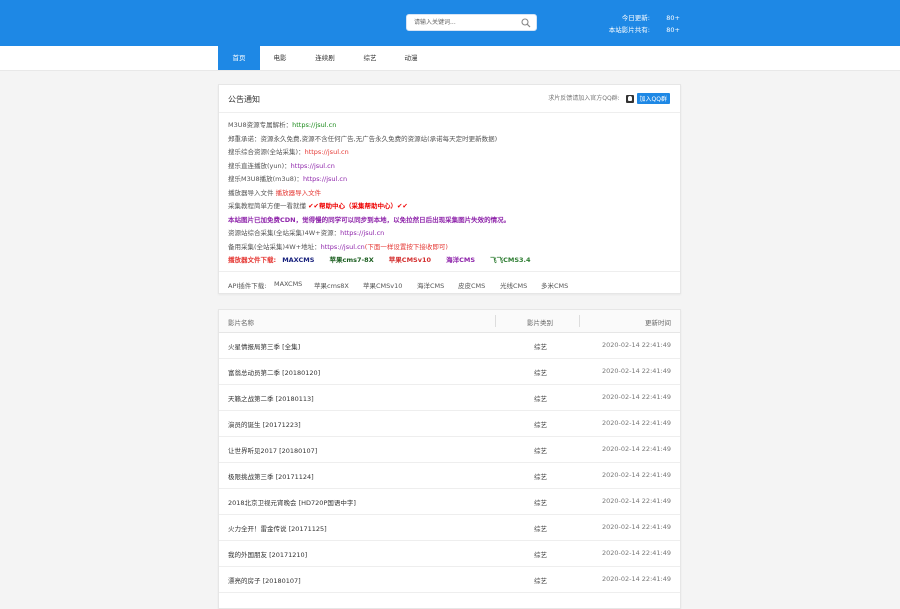  What do you see at coordinates (331, 285) in the screenshot?
I see `api-pingguo-8x: 苹果cms8X` at bounding box center [331, 285].